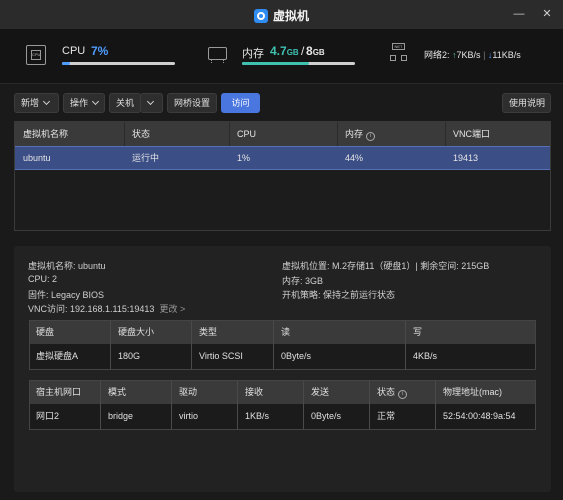 This screenshot has width=563, height=500. Describe the element at coordinates (125, 103) in the screenshot. I see `shutdown-button: 关机` at that location.